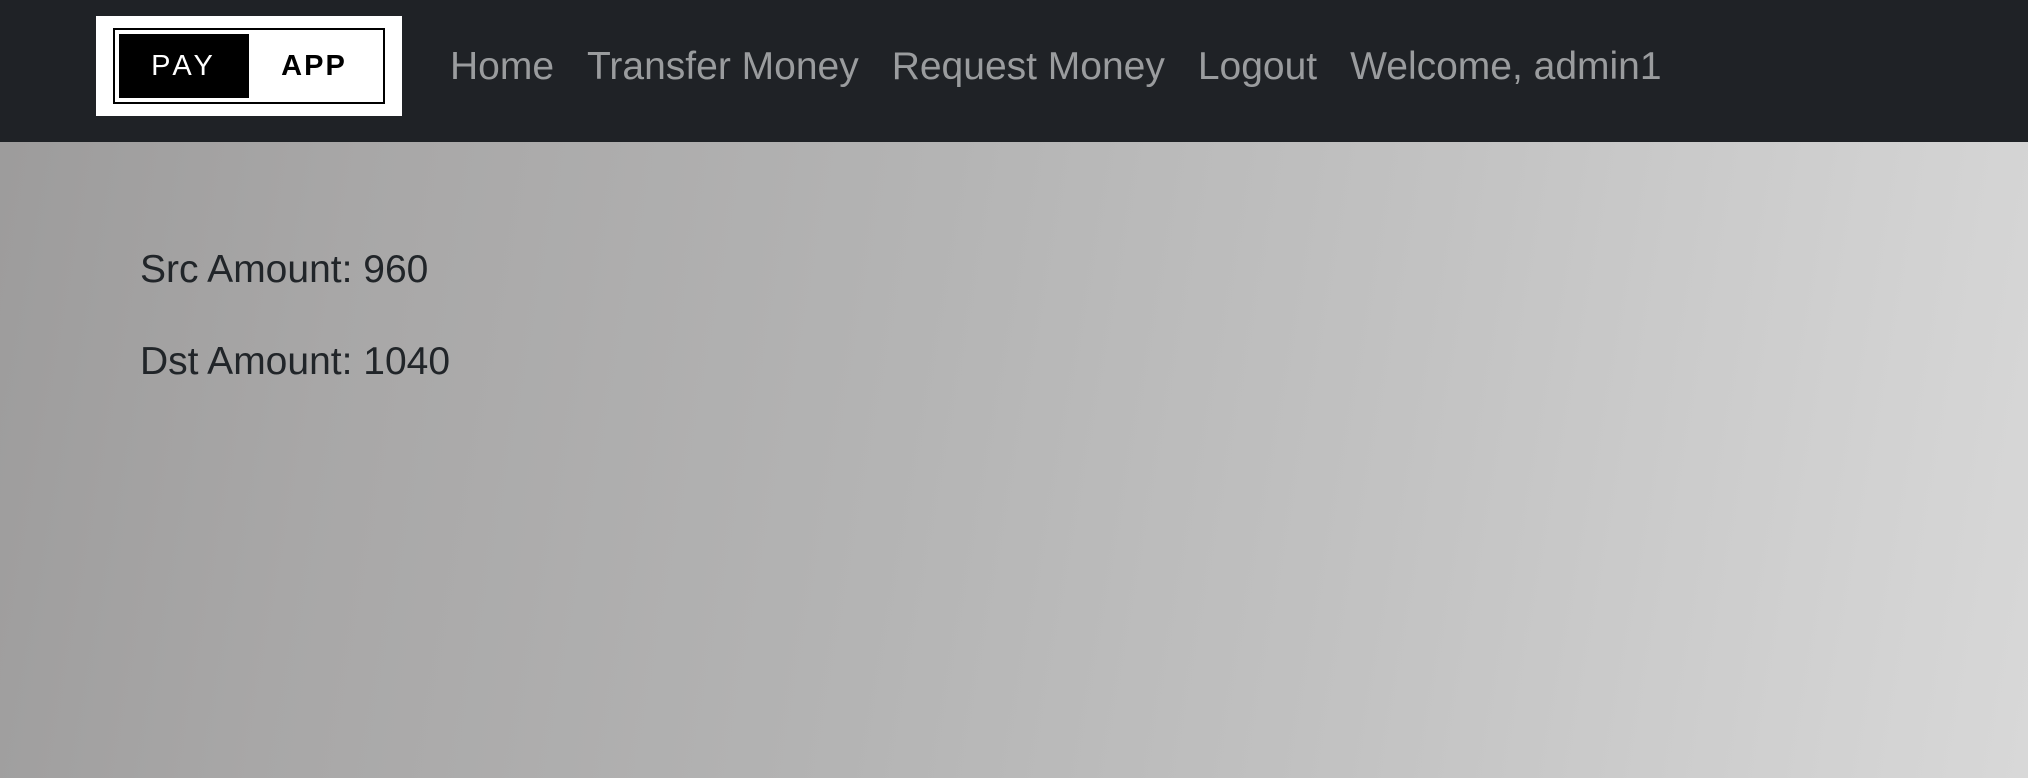  I want to click on nav-transfer-money-link: Transfer Money, so click(723, 67).